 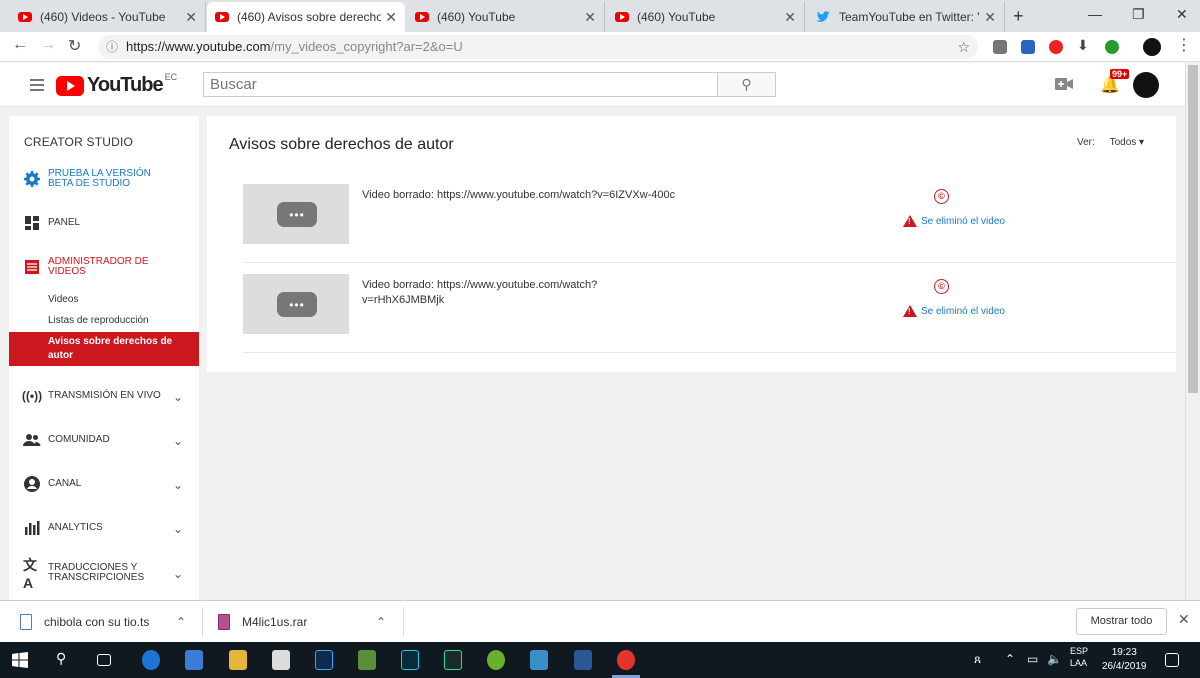 I want to click on green-download-extension-icon, so click(x=1112, y=47).